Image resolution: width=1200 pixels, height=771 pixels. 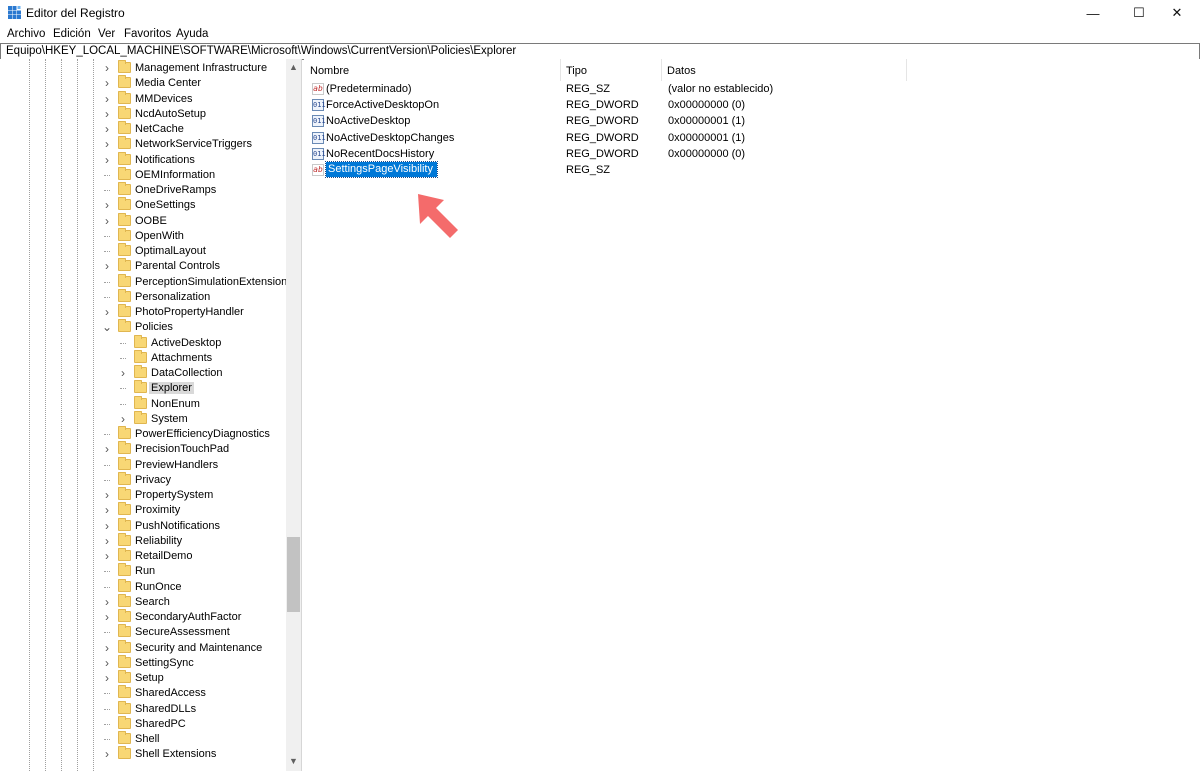 I want to click on tree-item-reliability: › Reliability, so click(x=143, y=540).